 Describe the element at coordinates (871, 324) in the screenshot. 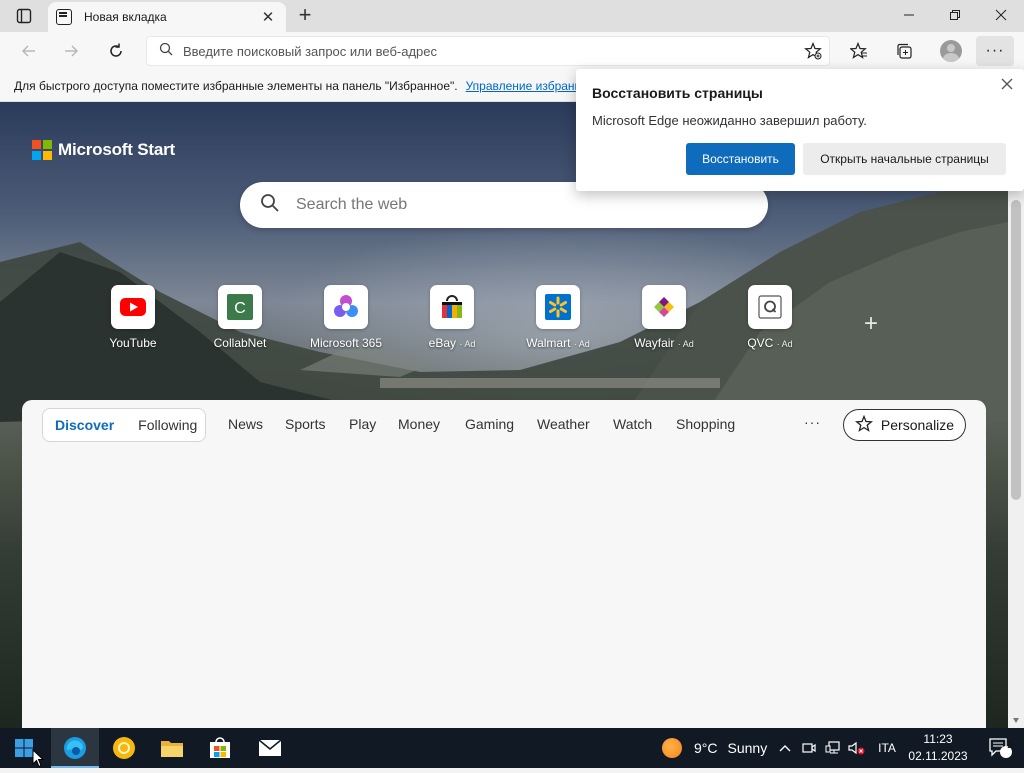

I see `add-quick-link-button: +` at that location.